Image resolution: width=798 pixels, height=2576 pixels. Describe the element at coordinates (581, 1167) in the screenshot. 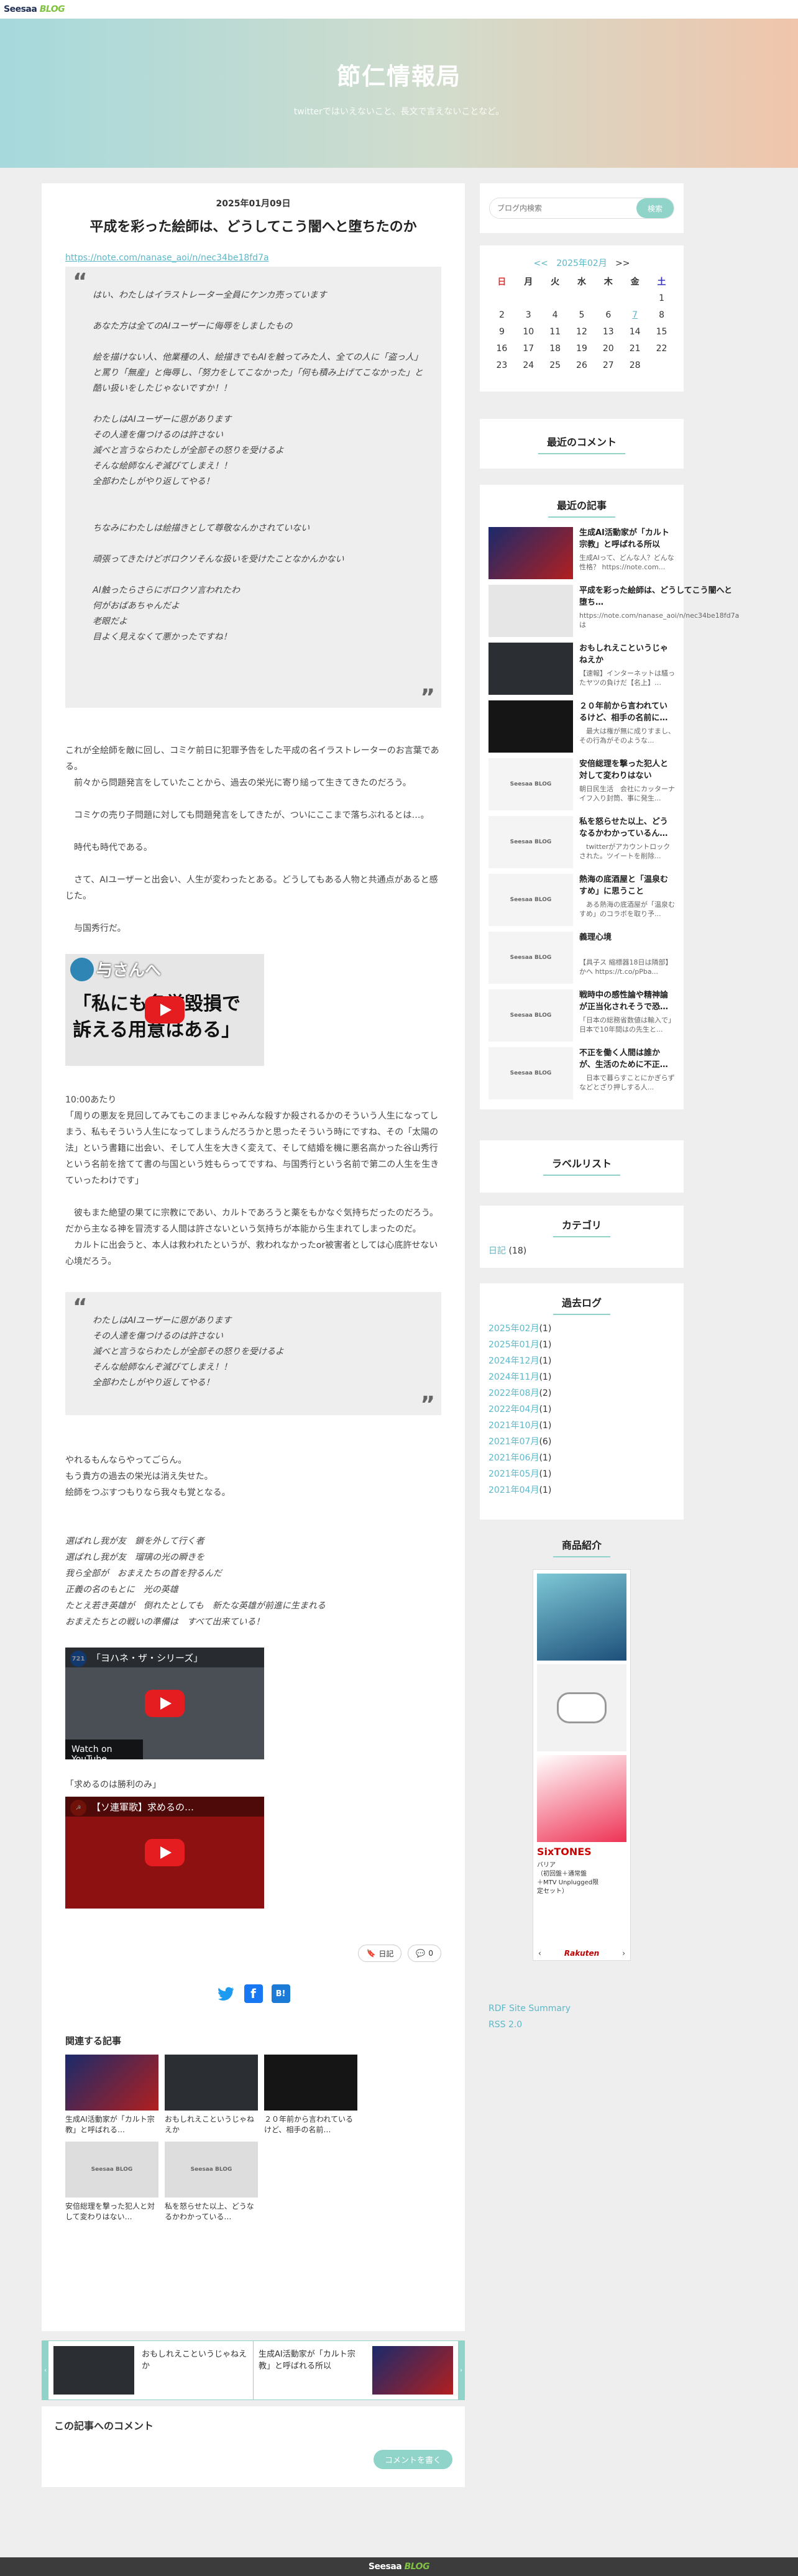

I see `label-list-title: ラベルリスト` at that location.